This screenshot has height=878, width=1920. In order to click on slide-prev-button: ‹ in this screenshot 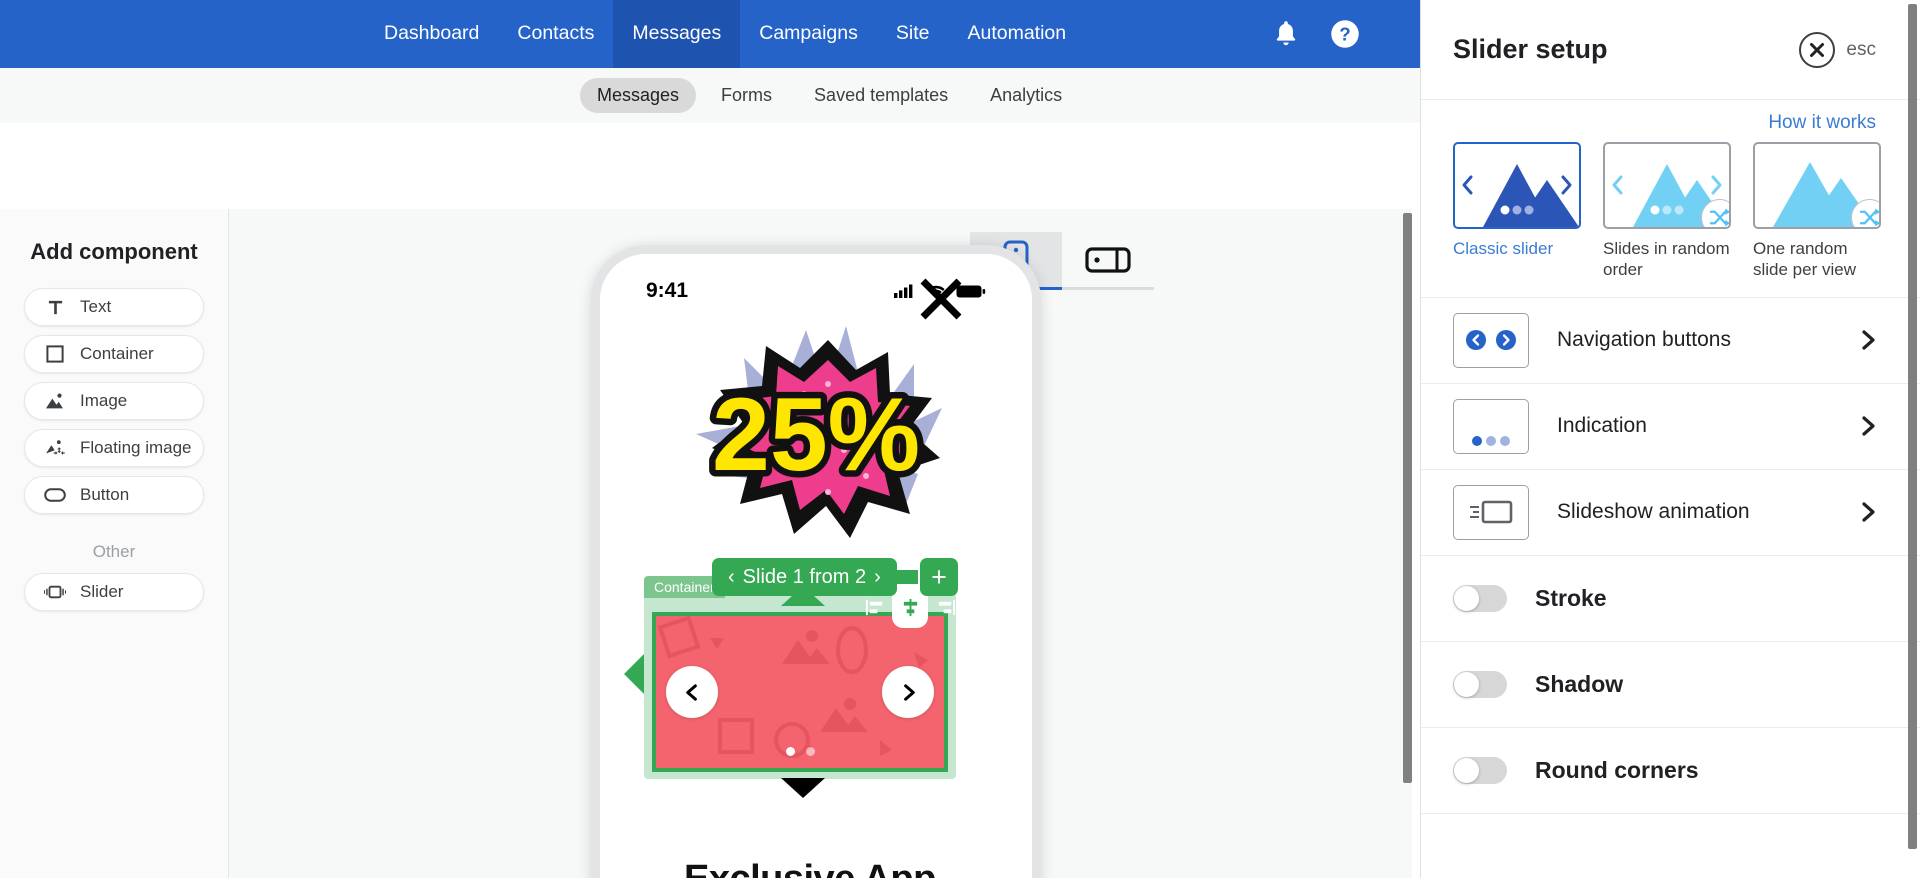, I will do `click(731, 577)`.